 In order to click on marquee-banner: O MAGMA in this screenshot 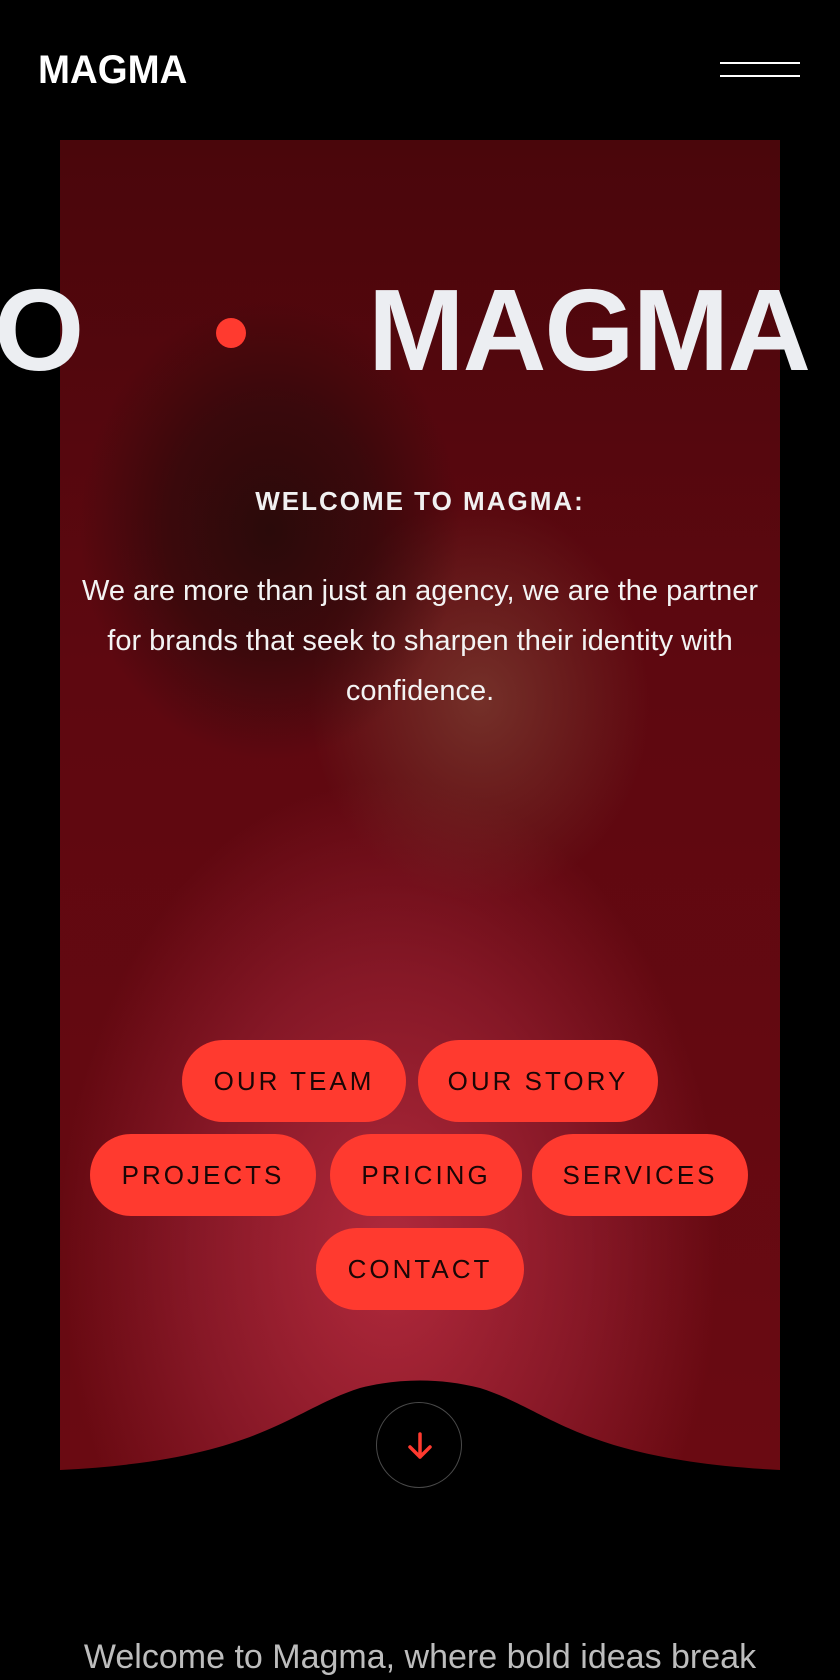, I will do `click(420, 330)`.